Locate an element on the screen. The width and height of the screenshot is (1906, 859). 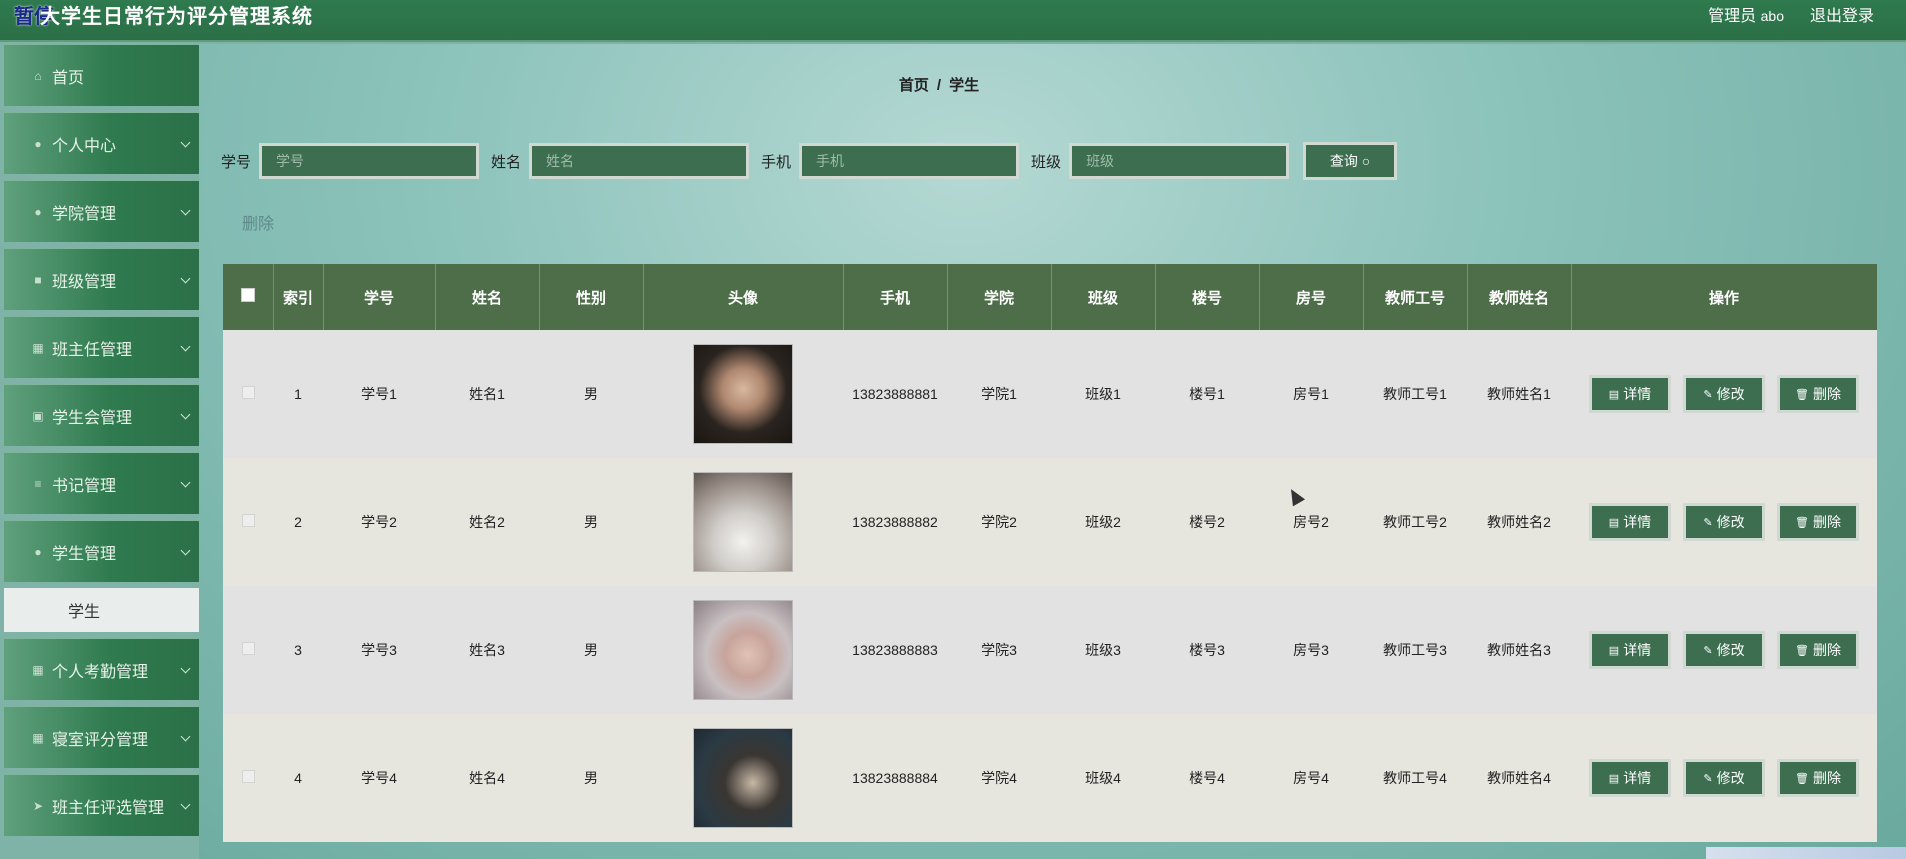
sidebar-item: ▦ 个人考勤管理 is located at coordinates (101, 669).